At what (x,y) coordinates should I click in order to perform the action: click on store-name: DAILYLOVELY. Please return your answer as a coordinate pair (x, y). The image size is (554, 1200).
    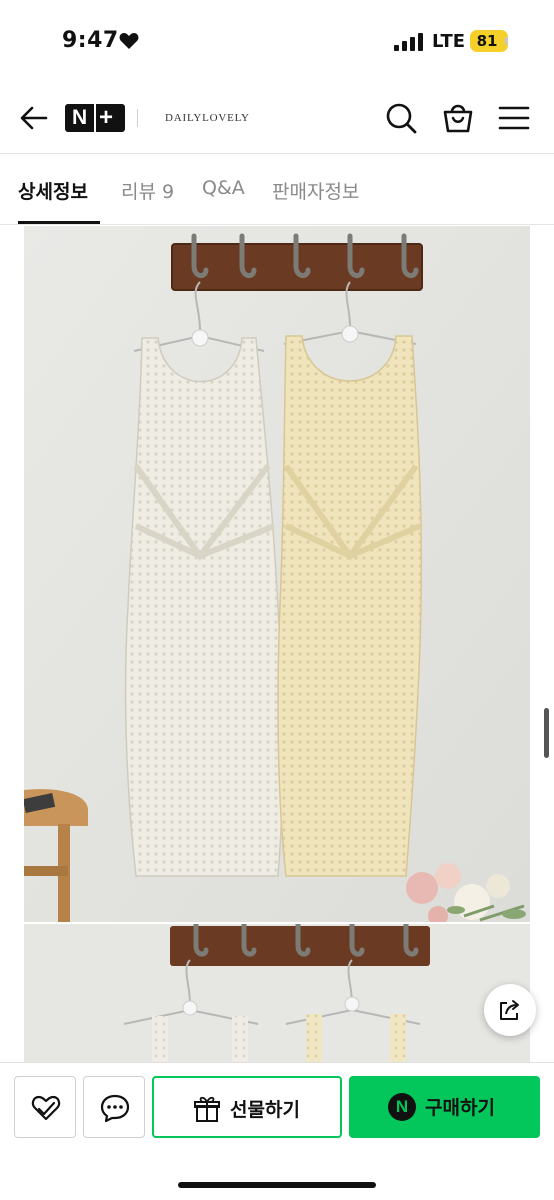
    Looking at the image, I should click on (207, 118).